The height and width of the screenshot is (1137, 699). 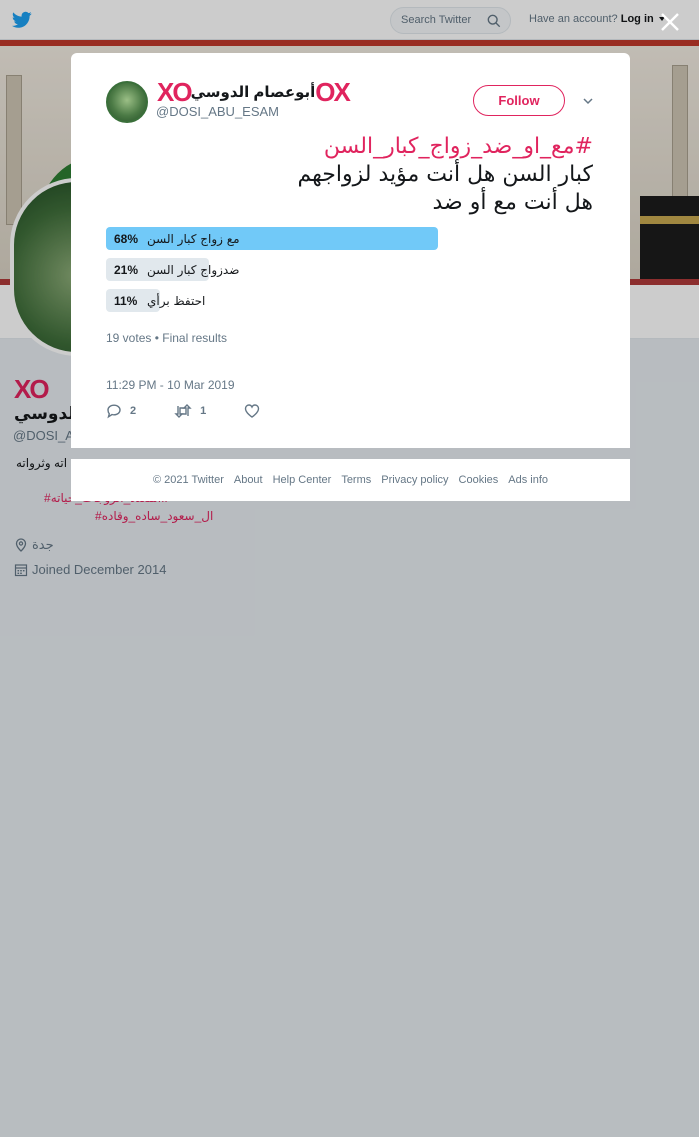 What do you see at coordinates (193, 239) in the screenshot?
I see `poll-option-label: مع زواج كبار السن` at bounding box center [193, 239].